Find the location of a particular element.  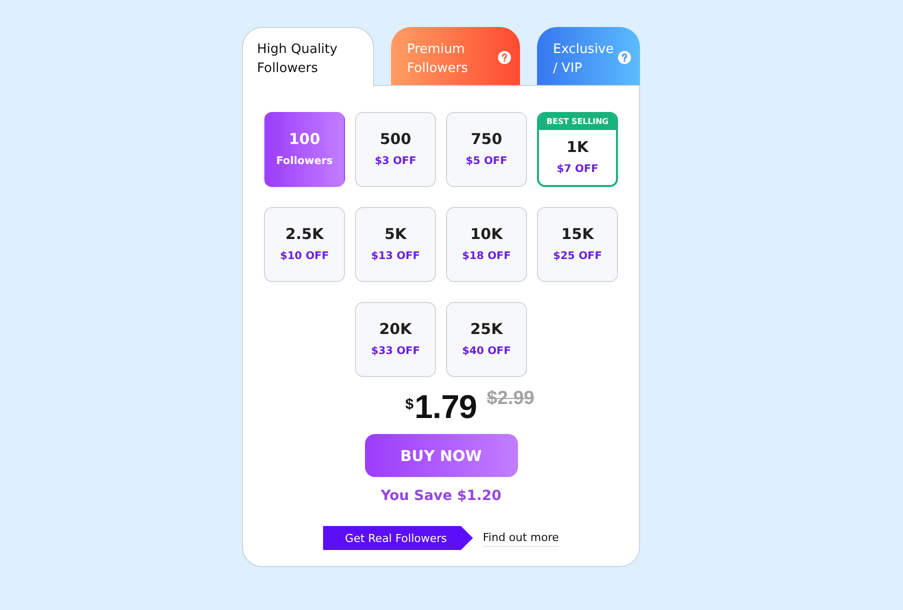

best-selling-badge: BEST SELLING is located at coordinates (577, 122).